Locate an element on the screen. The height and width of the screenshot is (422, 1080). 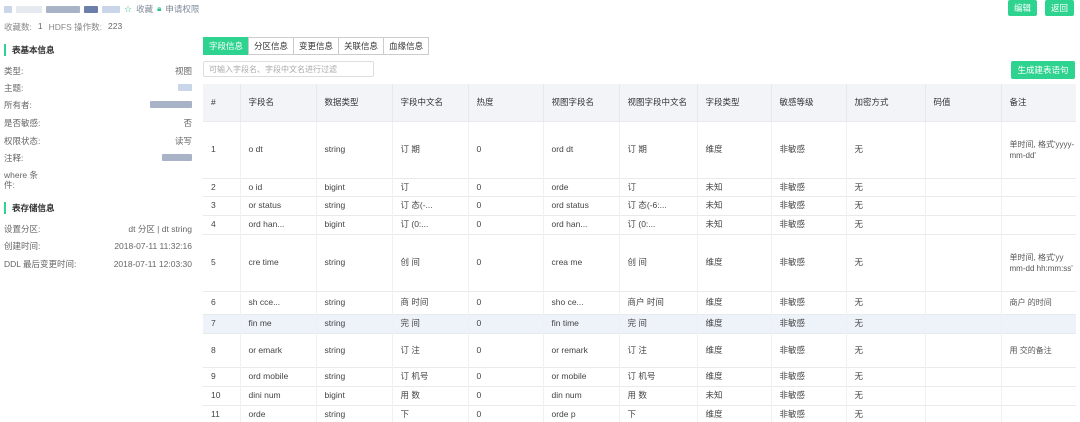
col-header-code: 码值 is located at coordinates (963, 102).